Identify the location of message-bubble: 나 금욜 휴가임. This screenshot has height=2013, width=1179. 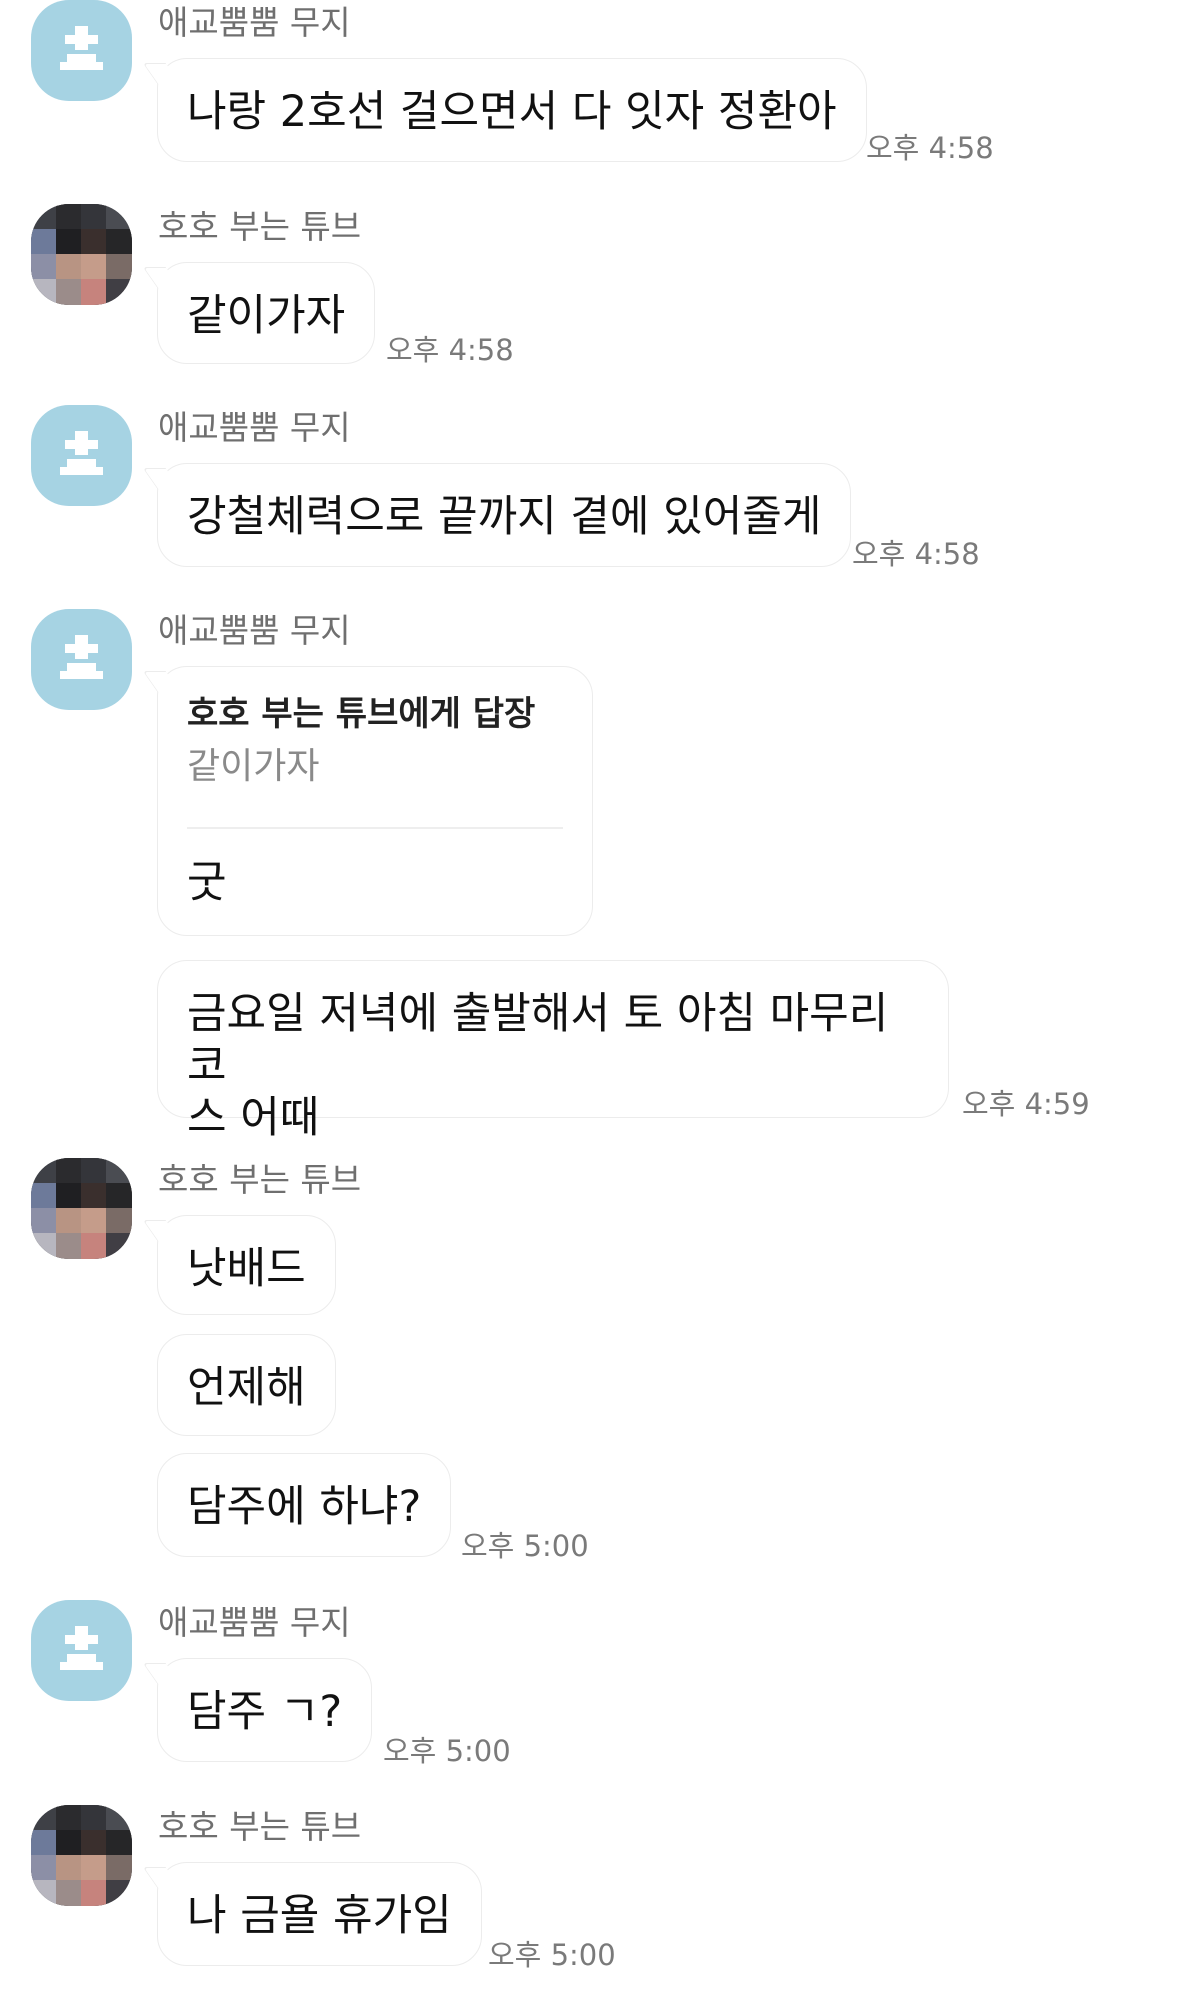
(319, 1914).